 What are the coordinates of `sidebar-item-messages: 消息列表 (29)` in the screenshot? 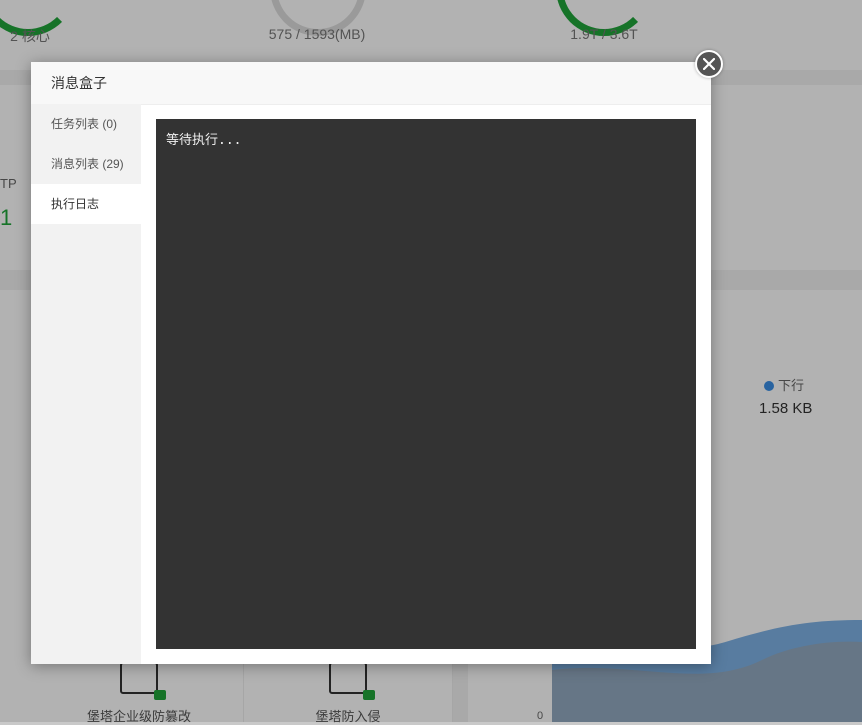 It's located at (86, 164).